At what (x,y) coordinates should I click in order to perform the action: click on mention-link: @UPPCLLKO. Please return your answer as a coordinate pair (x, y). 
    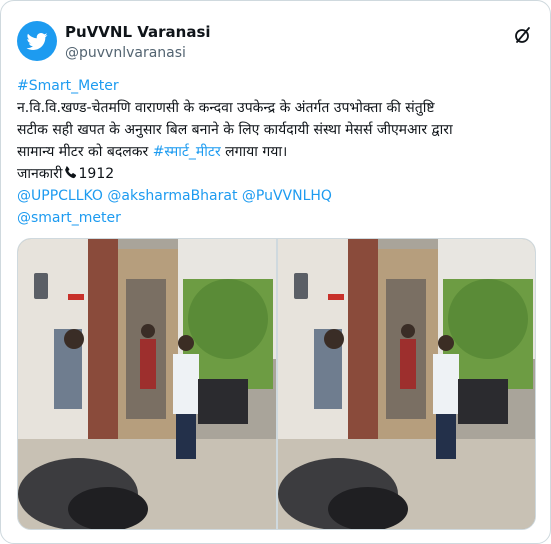
    Looking at the image, I should click on (60, 196).